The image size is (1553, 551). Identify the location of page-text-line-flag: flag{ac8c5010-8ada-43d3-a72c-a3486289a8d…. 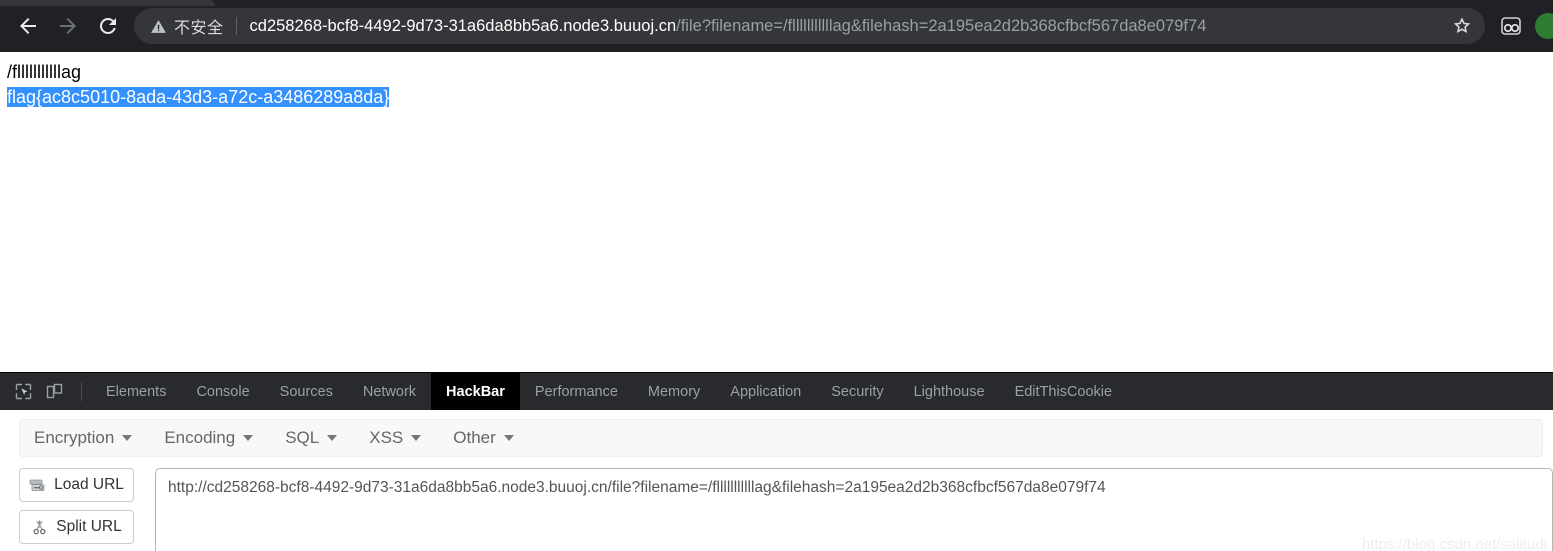
(776, 97).